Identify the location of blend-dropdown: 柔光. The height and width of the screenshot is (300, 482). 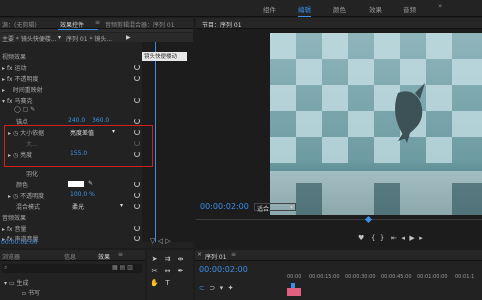
(78, 206).